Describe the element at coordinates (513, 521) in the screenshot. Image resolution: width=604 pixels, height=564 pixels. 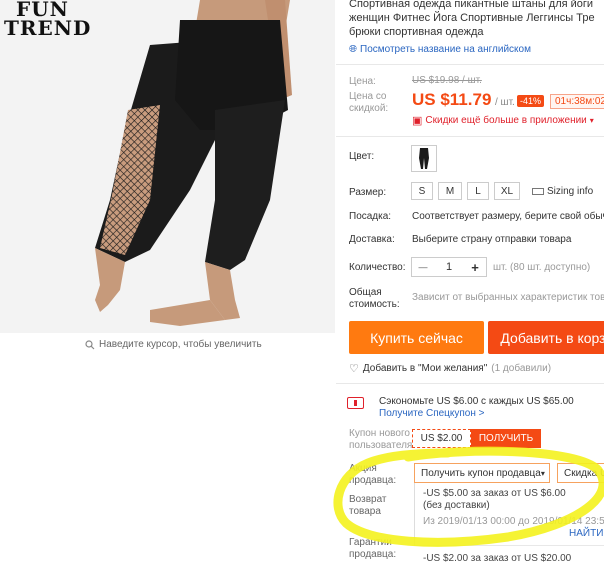
I see `coupon-1-dates: Из 2019/01/13 00:00 до 2019/01/14 23:59` at that location.